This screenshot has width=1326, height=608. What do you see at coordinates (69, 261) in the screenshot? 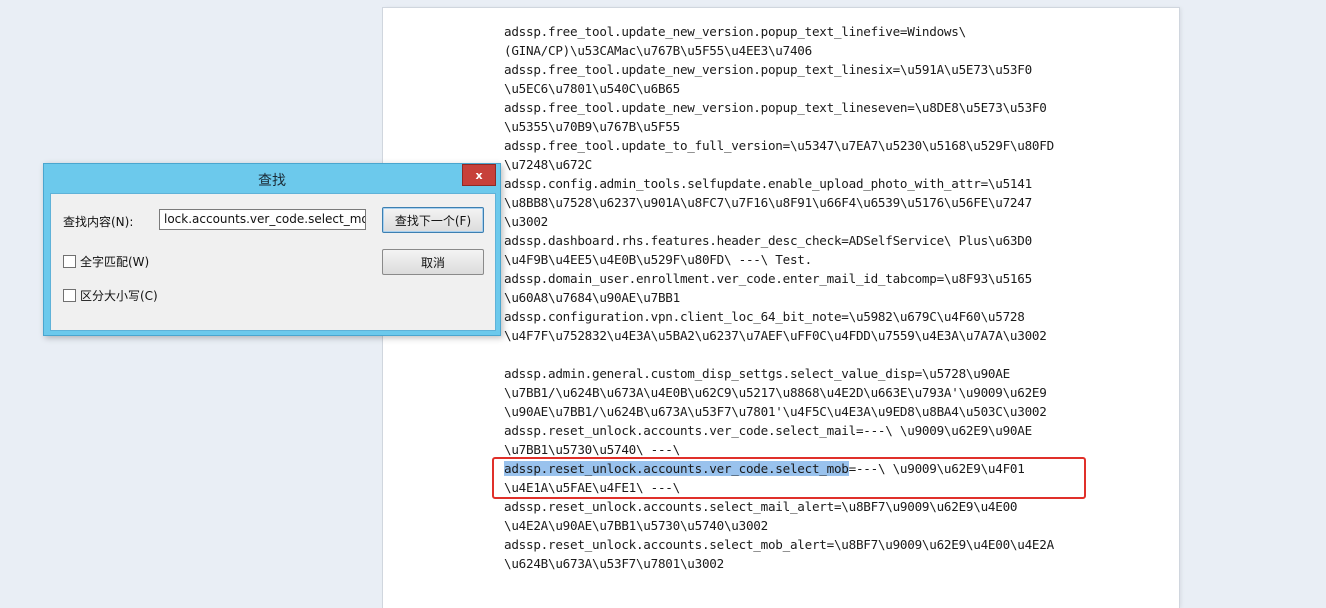
I see `match-whole-word-checkbox` at bounding box center [69, 261].